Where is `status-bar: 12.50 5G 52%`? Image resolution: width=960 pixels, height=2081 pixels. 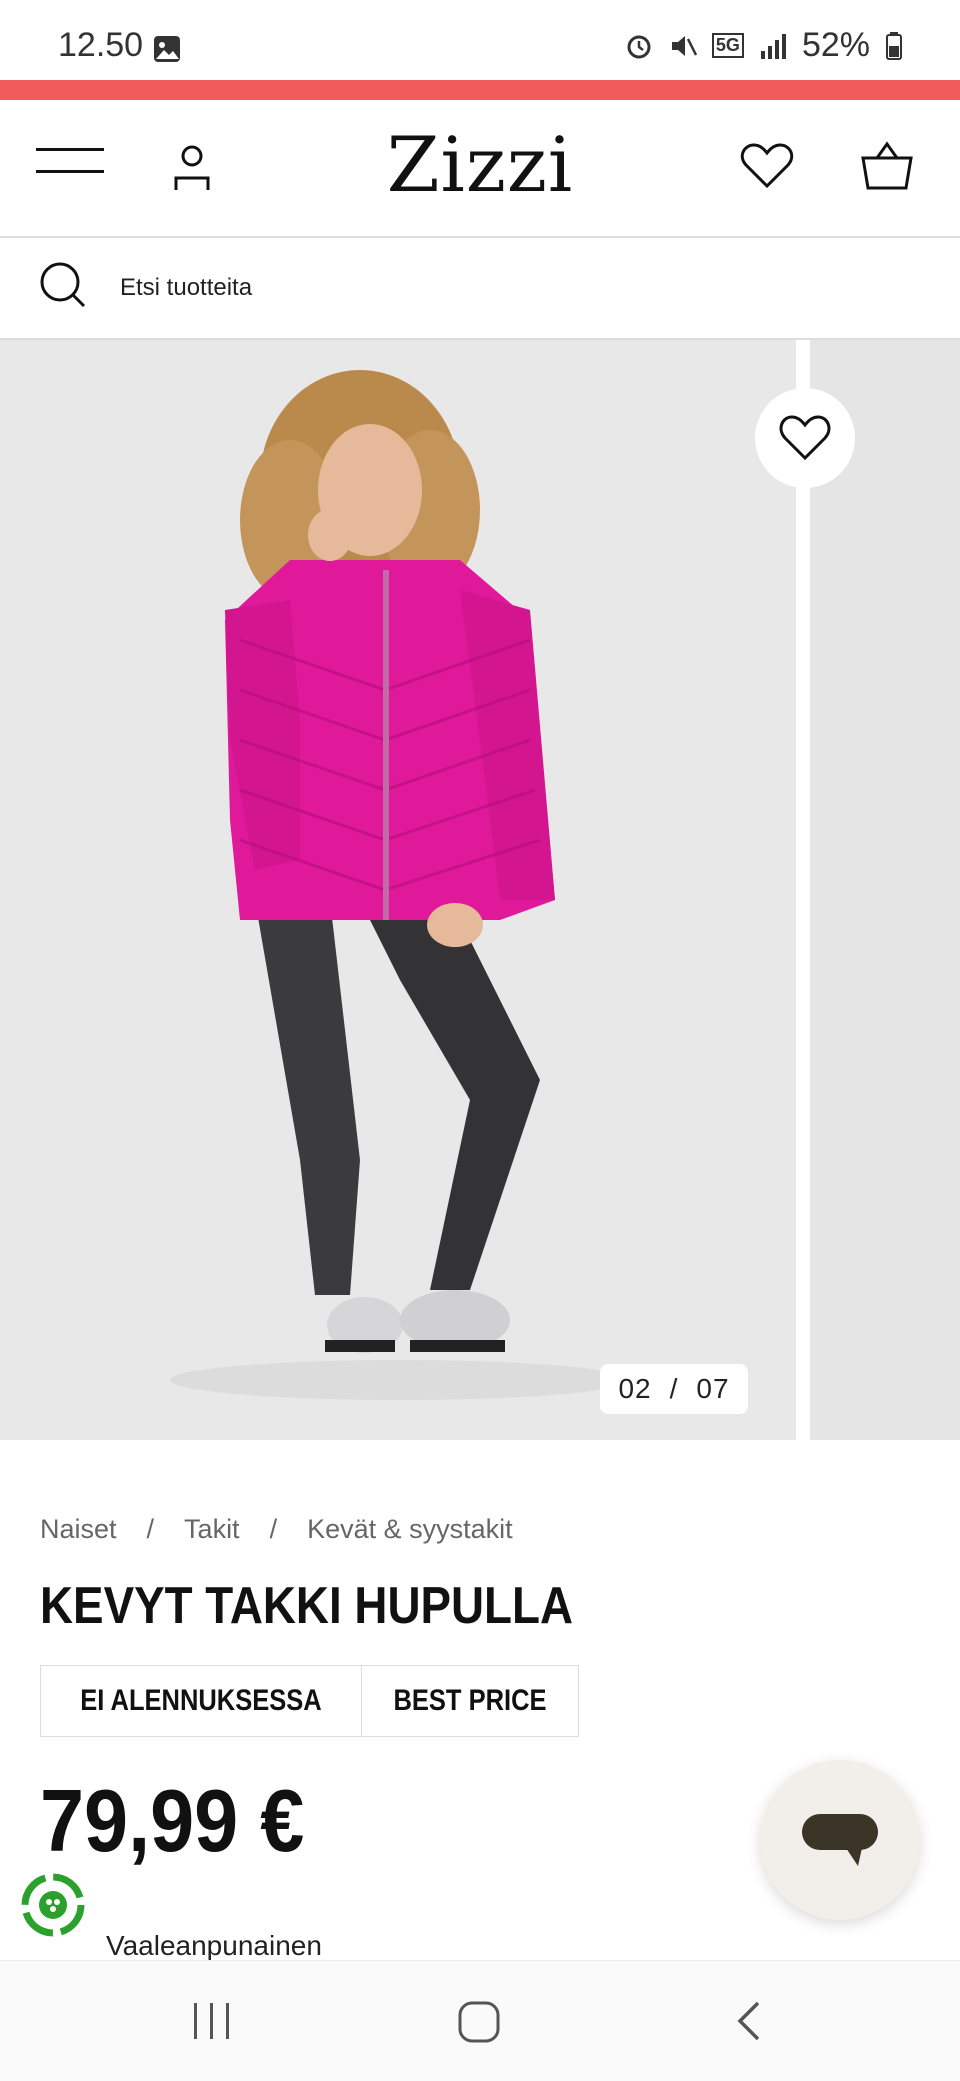 status-bar: 12.50 5G 52% is located at coordinates (480, 40).